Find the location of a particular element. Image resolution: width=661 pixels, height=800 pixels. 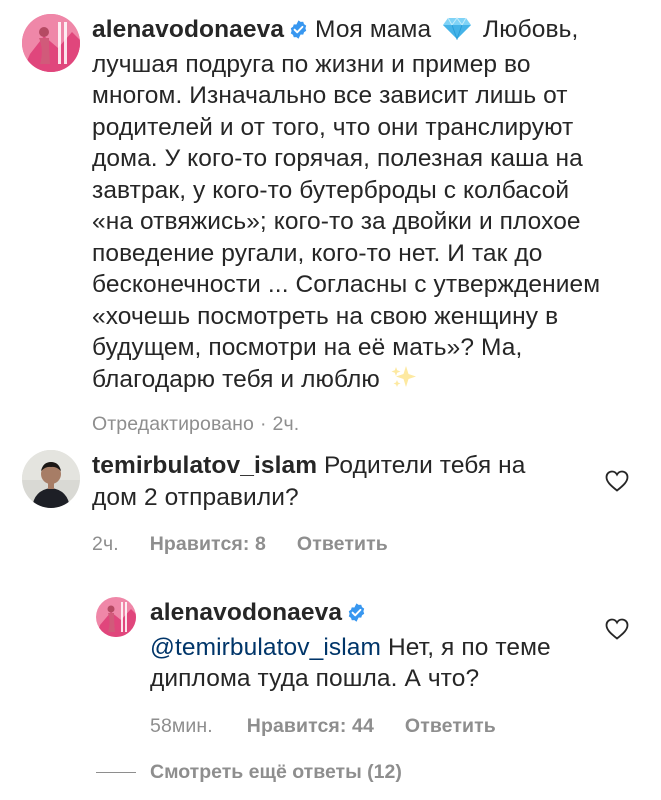

main-comment-text-line1-end: Любовь, is located at coordinates (531, 29).